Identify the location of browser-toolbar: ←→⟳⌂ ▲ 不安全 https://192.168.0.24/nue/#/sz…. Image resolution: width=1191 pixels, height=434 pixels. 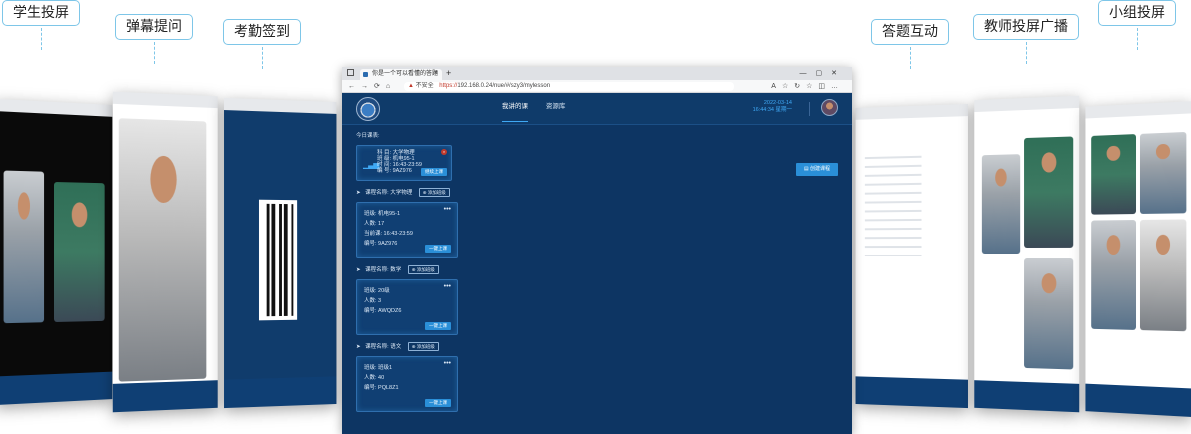
(597, 86).